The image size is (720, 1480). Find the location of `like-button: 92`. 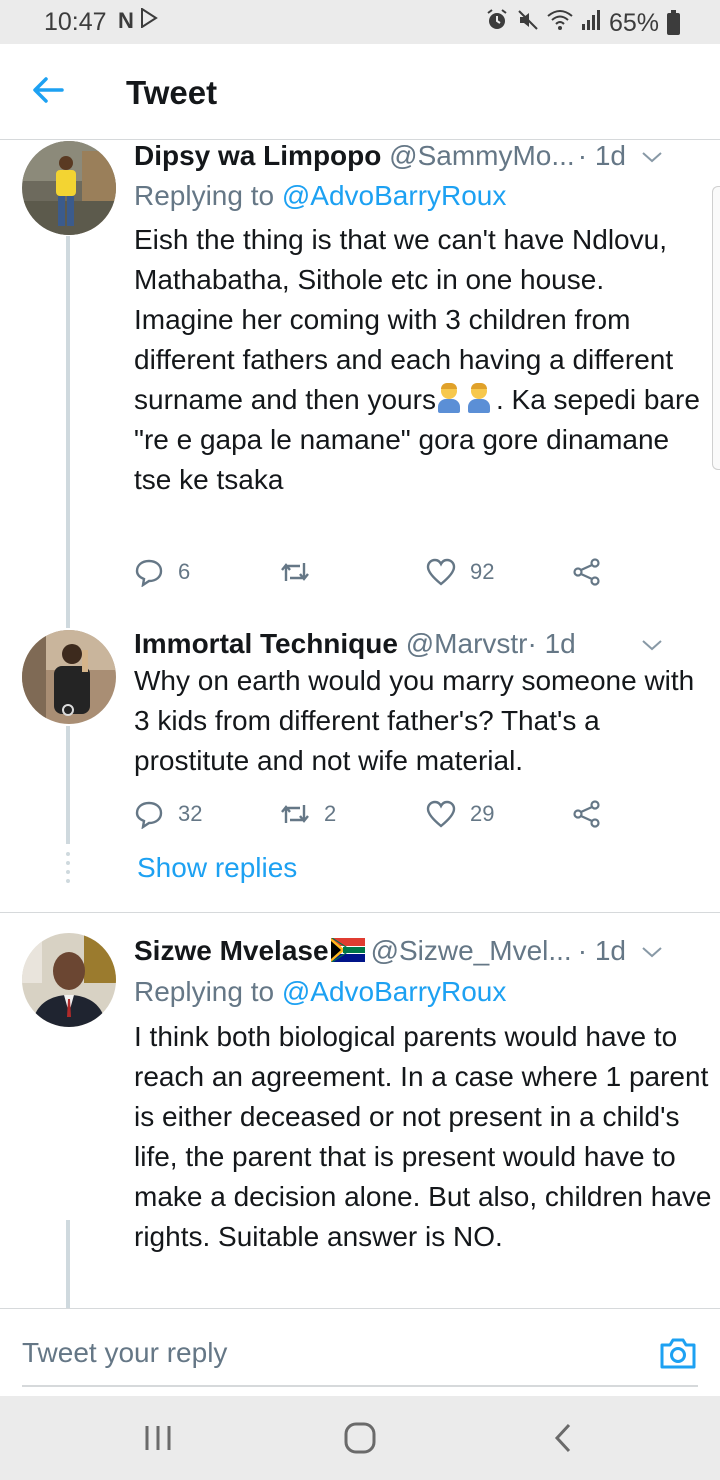

like-button: 92 is located at coordinates (460, 572).